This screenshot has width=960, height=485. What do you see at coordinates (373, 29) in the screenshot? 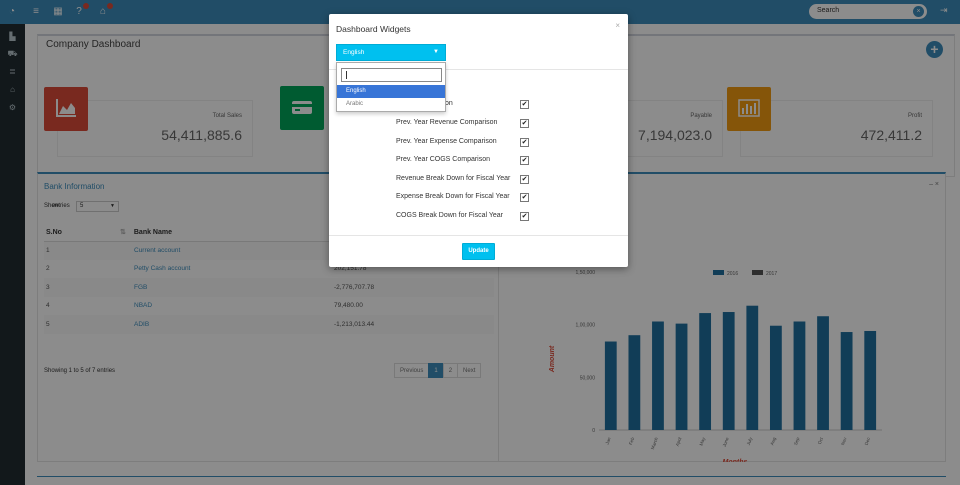
I see `modal-title: Dashboard Widgets` at bounding box center [373, 29].